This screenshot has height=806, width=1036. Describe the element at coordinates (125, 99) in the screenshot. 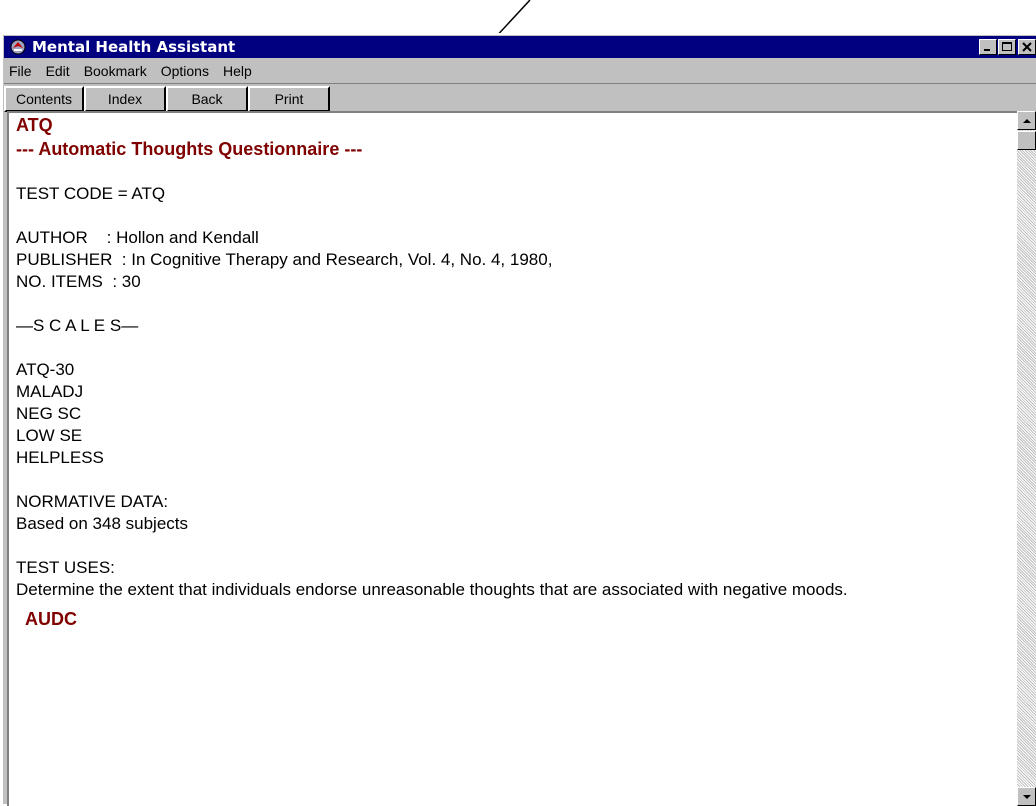

I see `index-button: Index` at that location.